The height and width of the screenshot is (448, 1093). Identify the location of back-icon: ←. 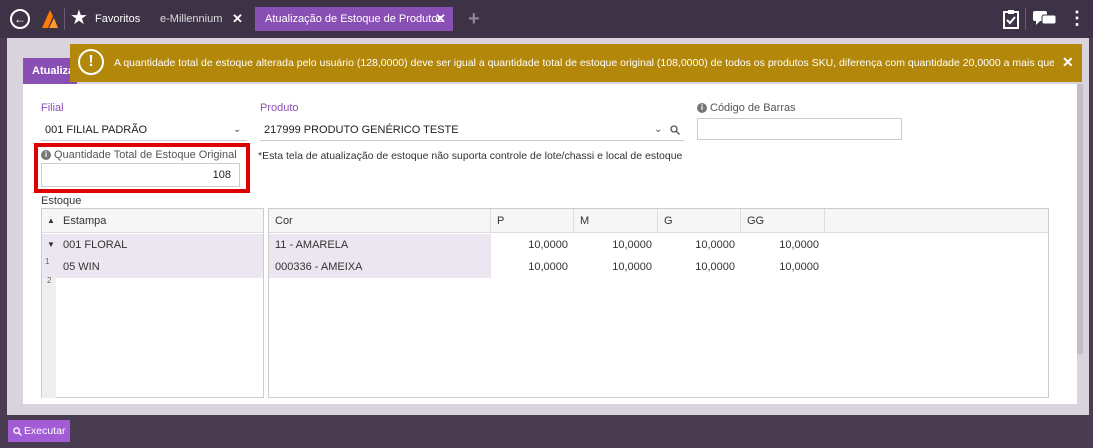
(20, 19).